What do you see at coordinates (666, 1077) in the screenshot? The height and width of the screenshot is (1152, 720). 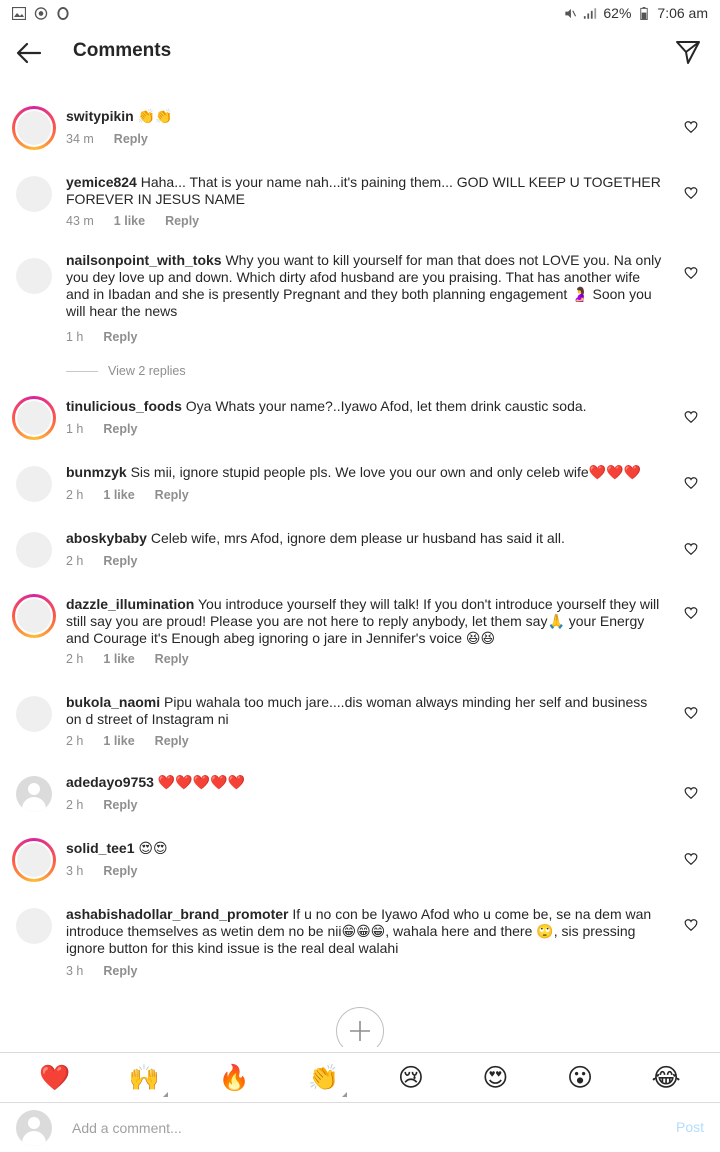 I see `emoji-laughing-face: 😂` at bounding box center [666, 1077].